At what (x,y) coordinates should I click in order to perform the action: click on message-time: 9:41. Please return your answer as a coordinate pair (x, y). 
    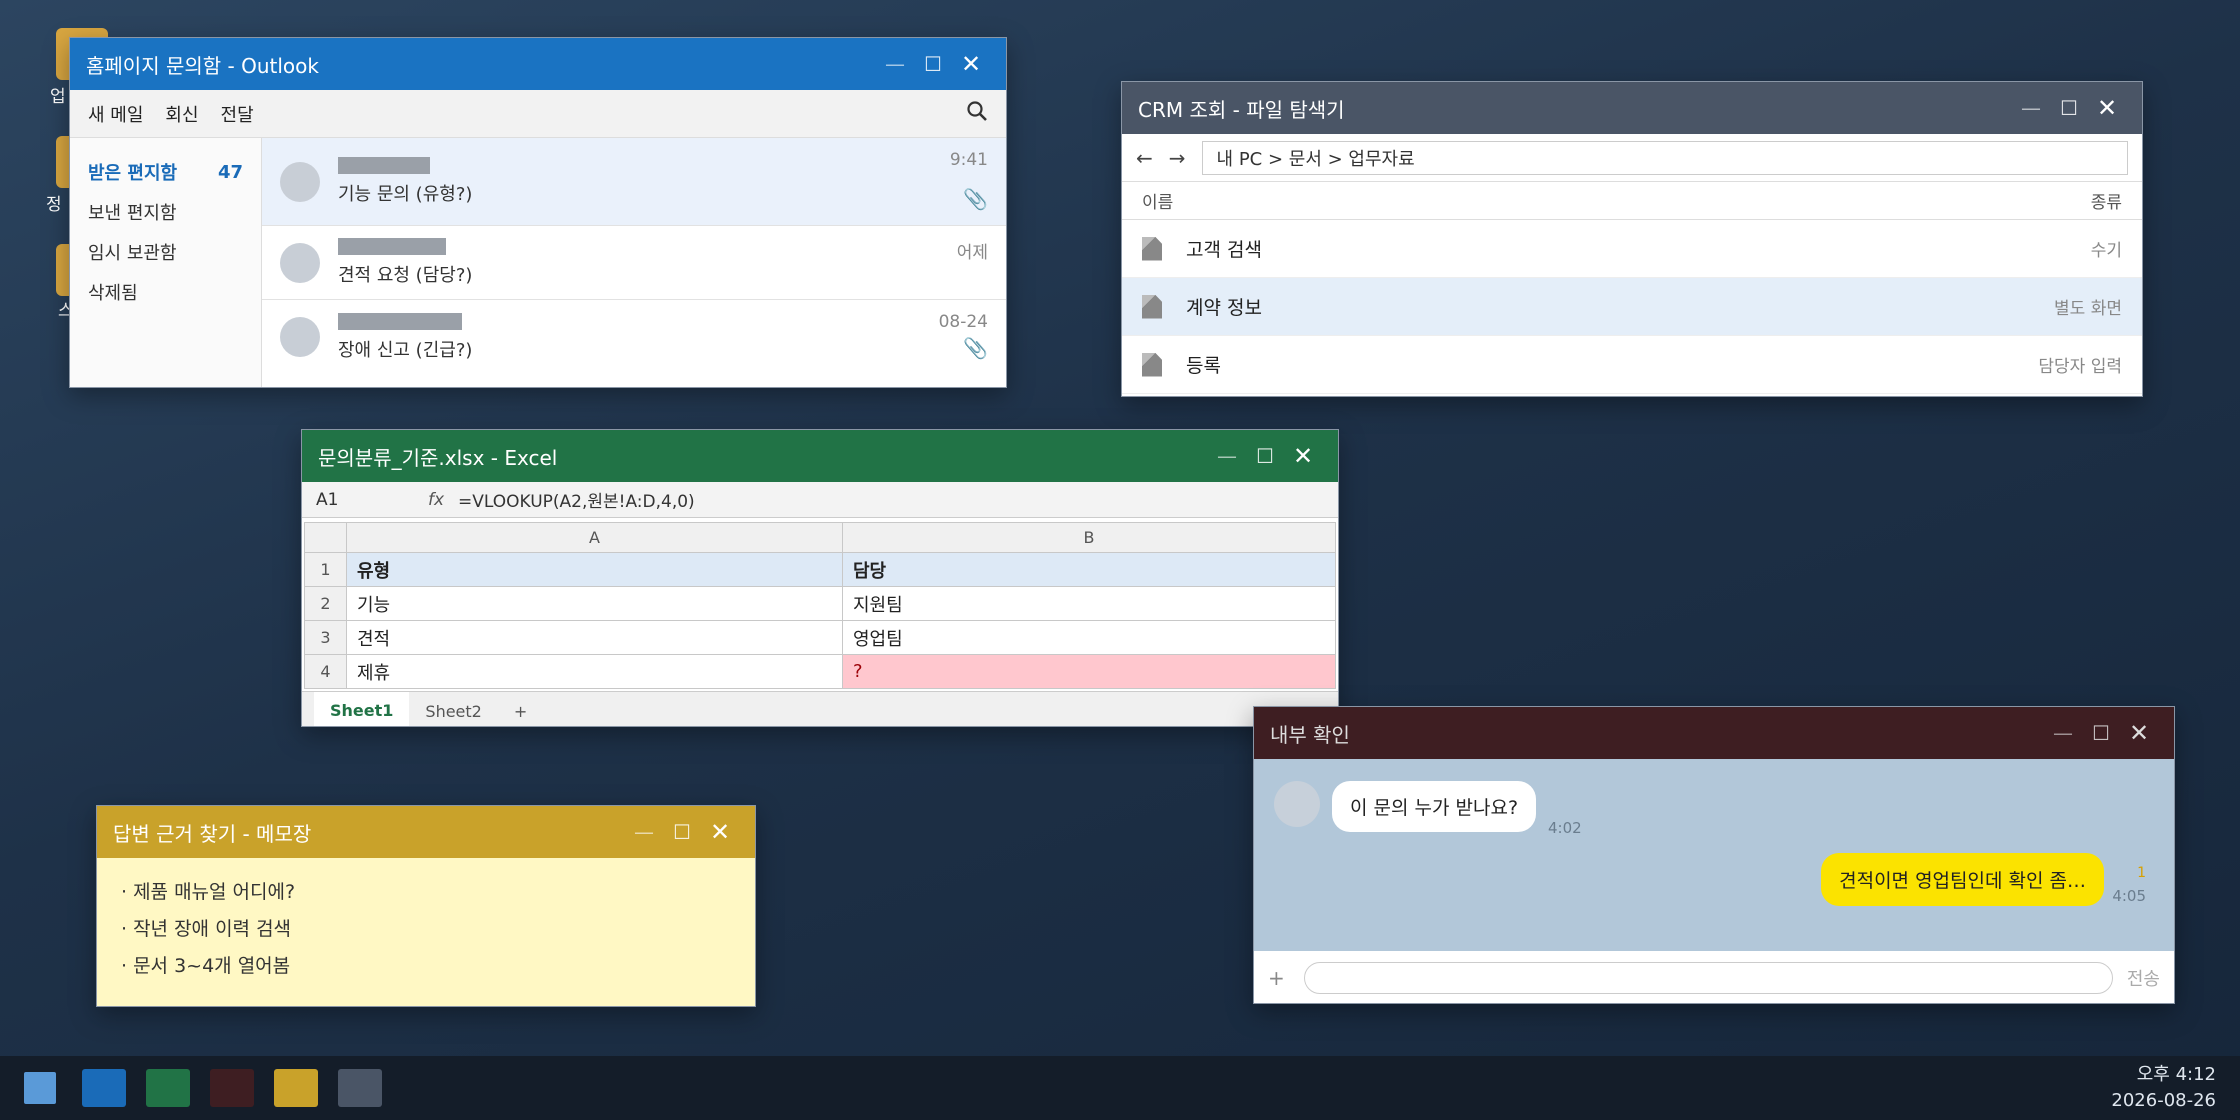
    Looking at the image, I should click on (968, 160).